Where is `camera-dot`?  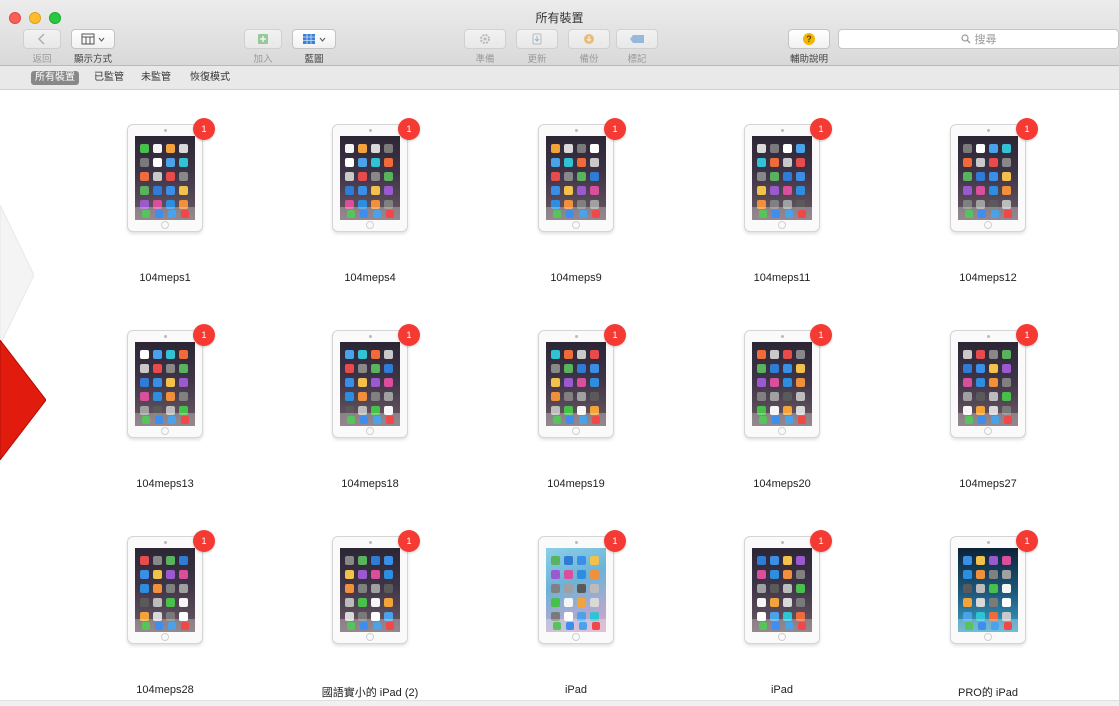
camera-dot is located at coordinates (782, 336).